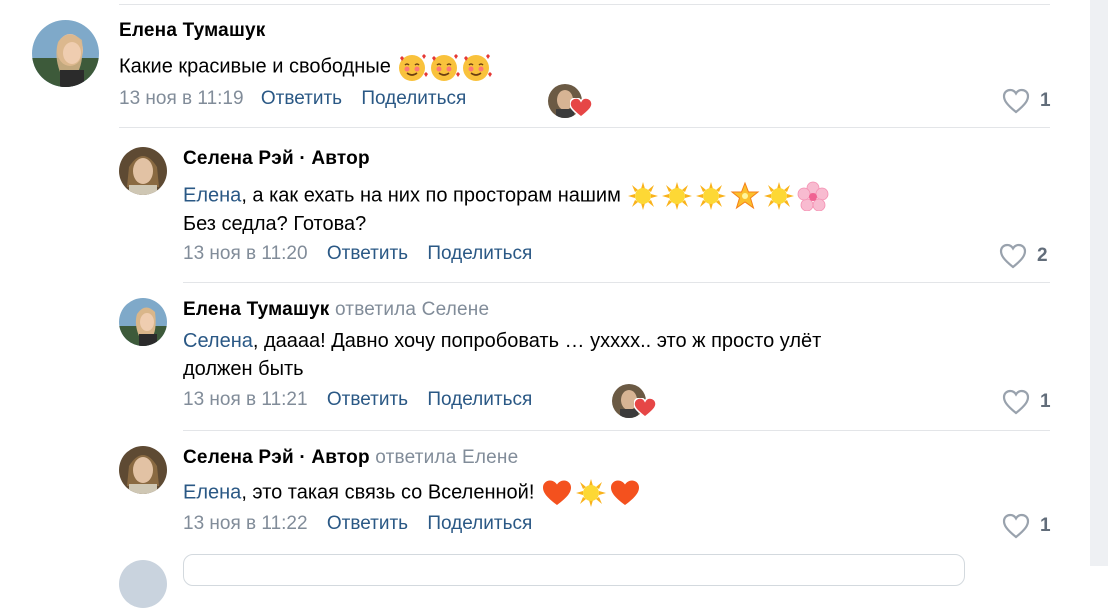 Image resolution: width=1108 pixels, height=608 pixels. What do you see at coordinates (745, 196) in the screenshot?
I see `glowing-star-icon` at bounding box center [745, 196].